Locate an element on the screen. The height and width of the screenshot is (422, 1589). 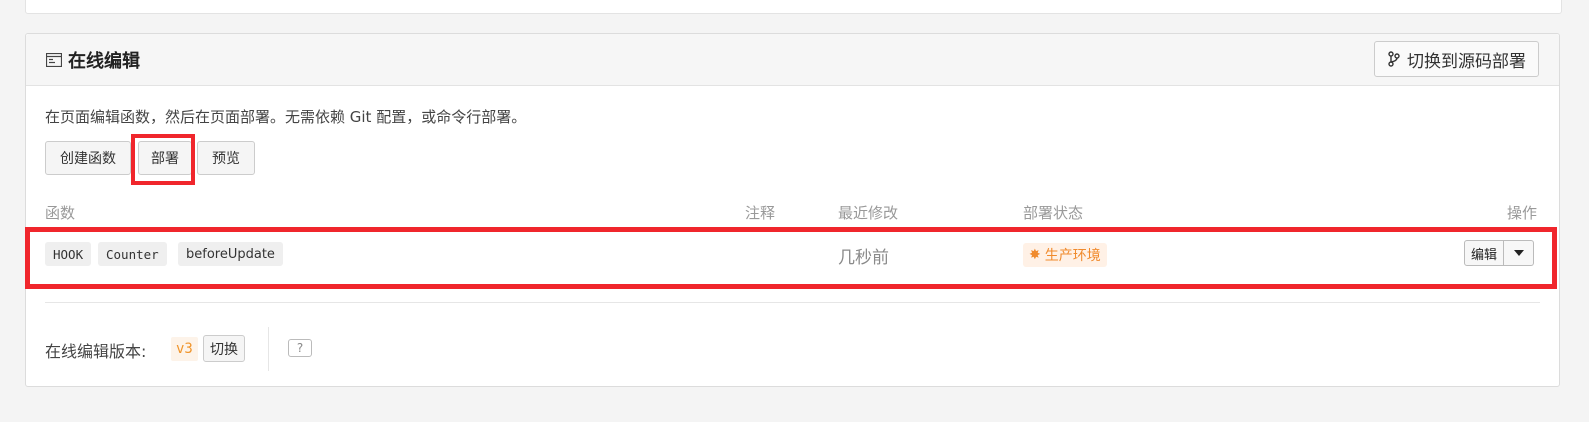
panel-title: 在线编辑 is located at coordinates (93, 60).